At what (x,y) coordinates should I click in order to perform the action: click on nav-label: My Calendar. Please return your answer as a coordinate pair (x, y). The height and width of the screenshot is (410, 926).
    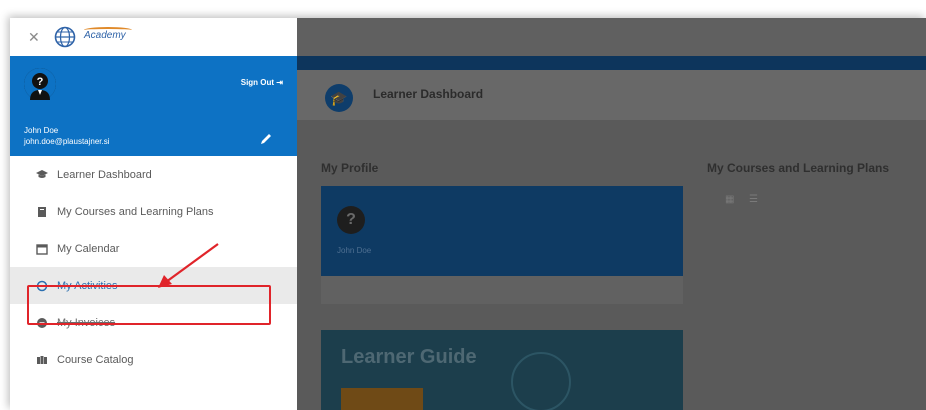
    Looking at the image, I should click on (88, 248).